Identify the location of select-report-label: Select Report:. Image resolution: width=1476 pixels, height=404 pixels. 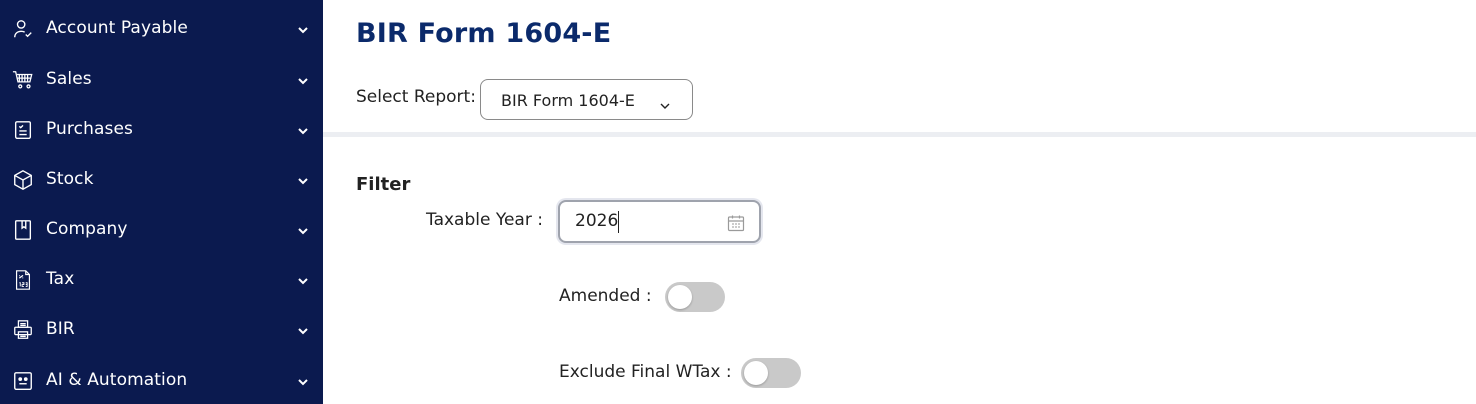
(416, 97).